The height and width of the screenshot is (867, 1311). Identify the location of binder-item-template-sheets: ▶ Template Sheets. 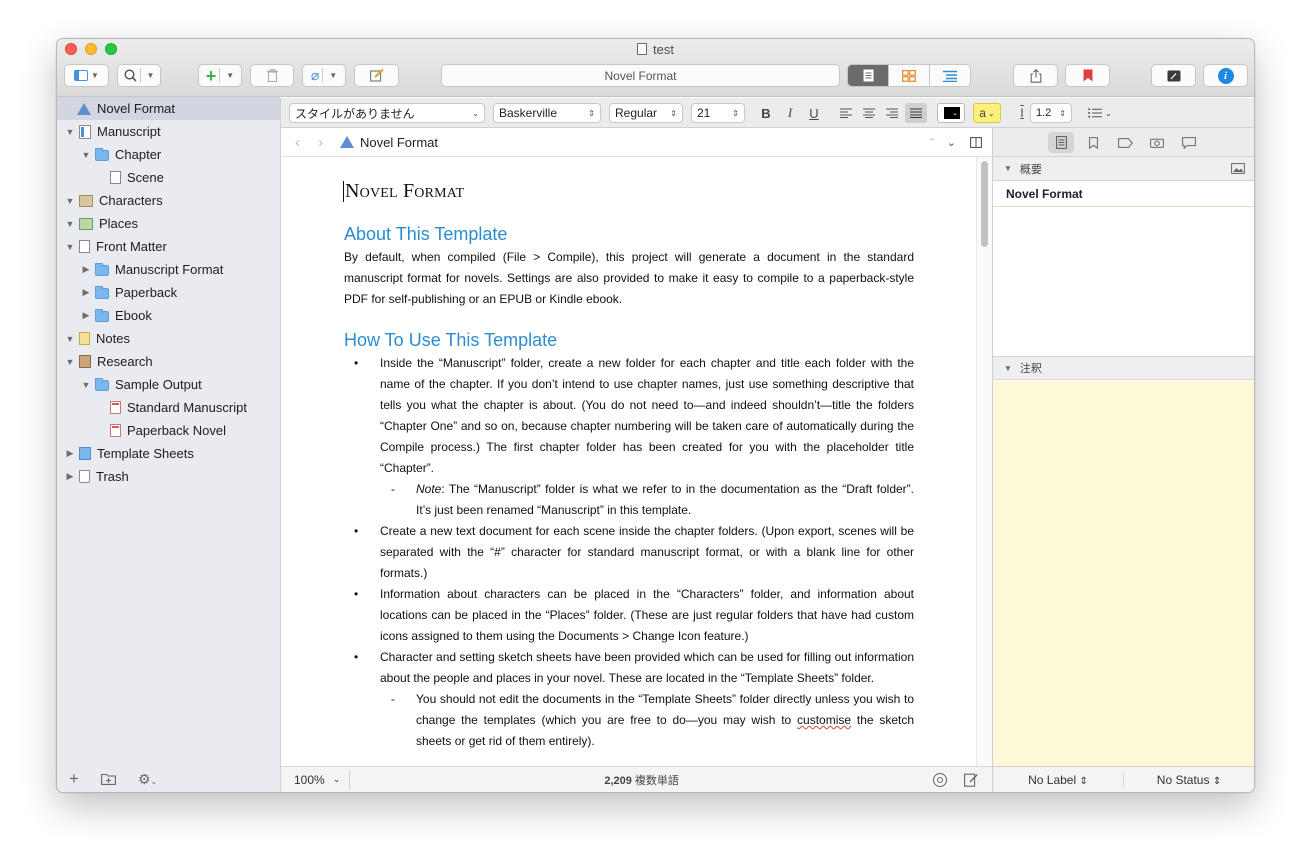
(168, 453).